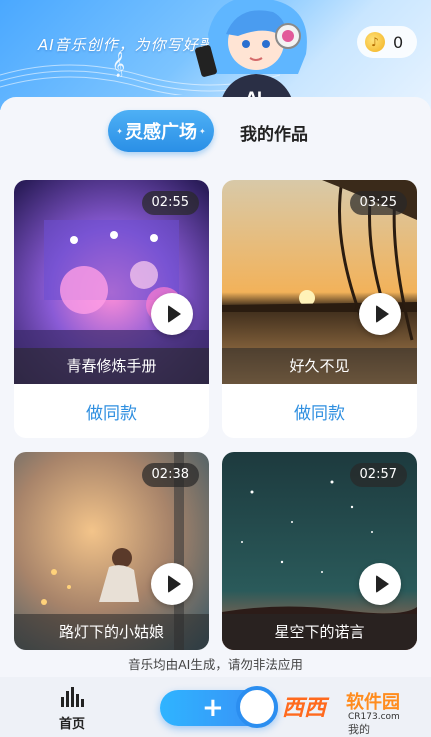 Image resolution: width=431 pixels, height=737 pixels. I want to click on watermark-site-name: 软件园, so click(373, 702).